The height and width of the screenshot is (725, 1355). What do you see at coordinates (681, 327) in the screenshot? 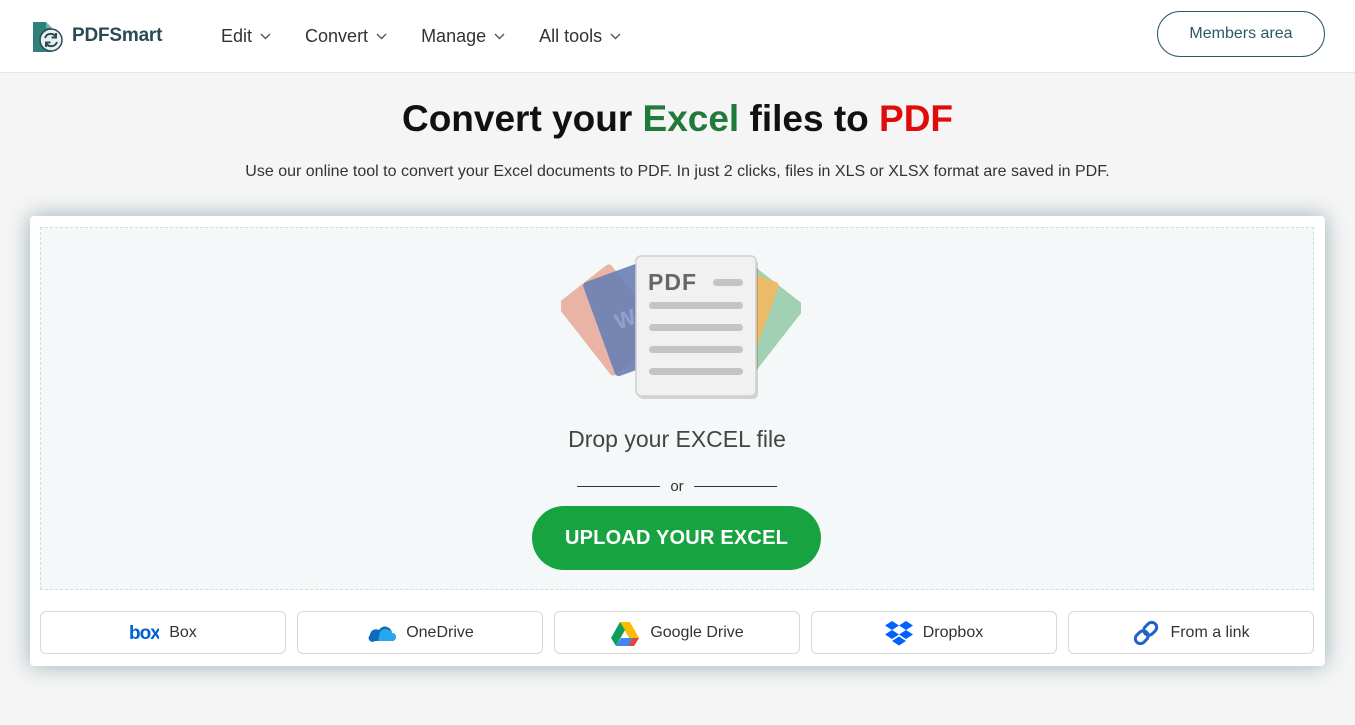
I see `document-stack-illustration: W P PDF` at bounding box center [681, 327].